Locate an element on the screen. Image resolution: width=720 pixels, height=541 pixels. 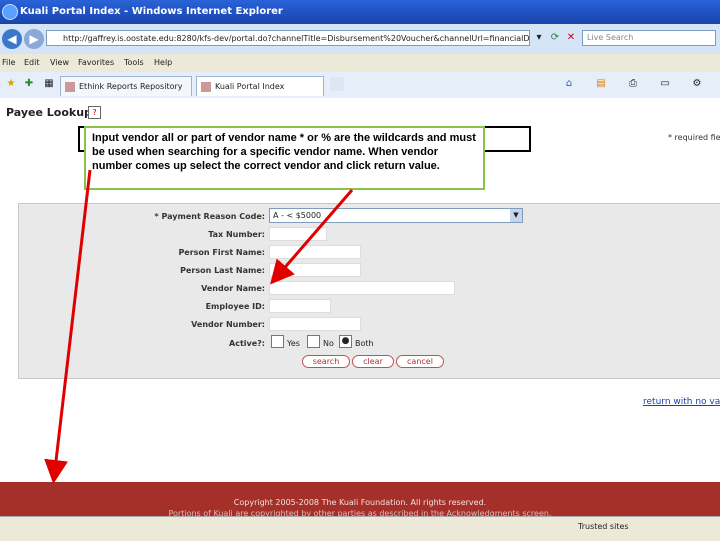
first-name-row: Person First Name: is located at coordinates (369, 253).